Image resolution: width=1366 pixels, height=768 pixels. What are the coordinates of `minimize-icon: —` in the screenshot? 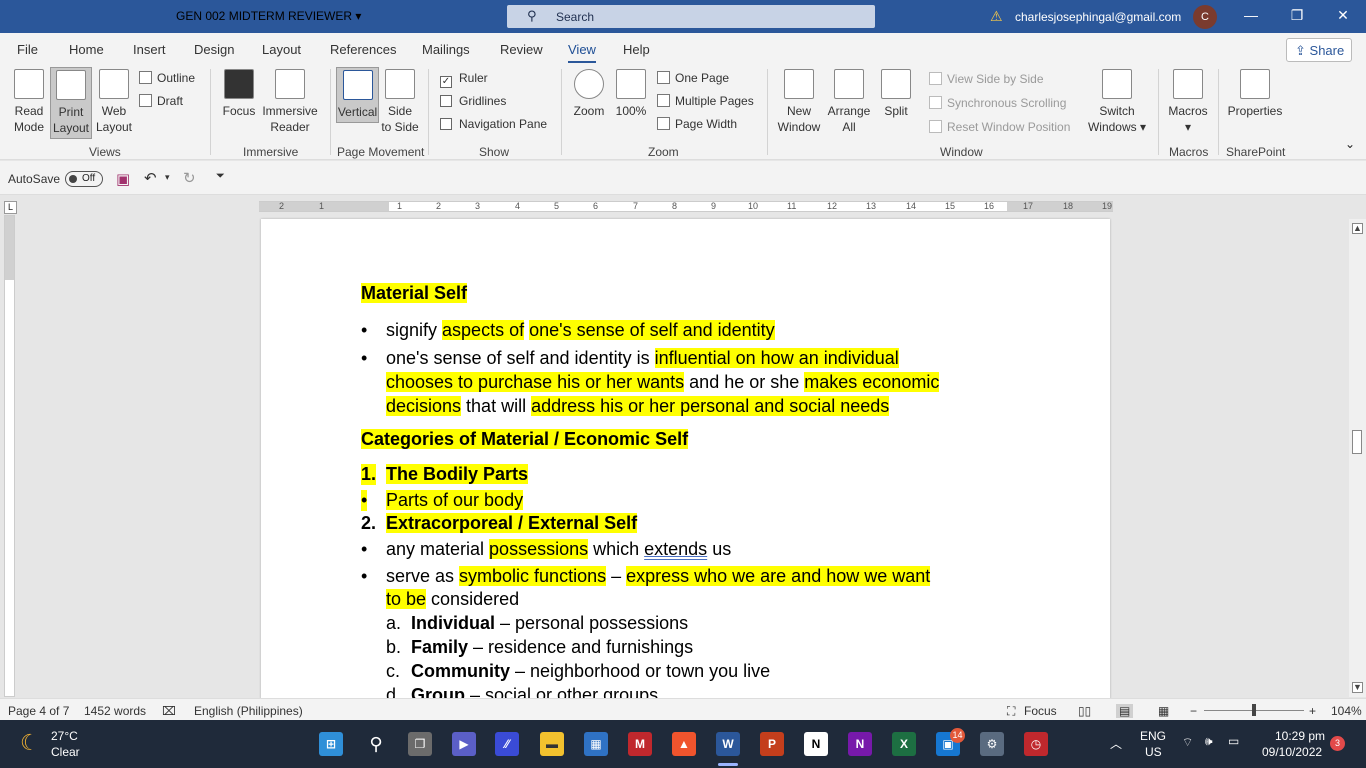 It's located at (1251, 15).